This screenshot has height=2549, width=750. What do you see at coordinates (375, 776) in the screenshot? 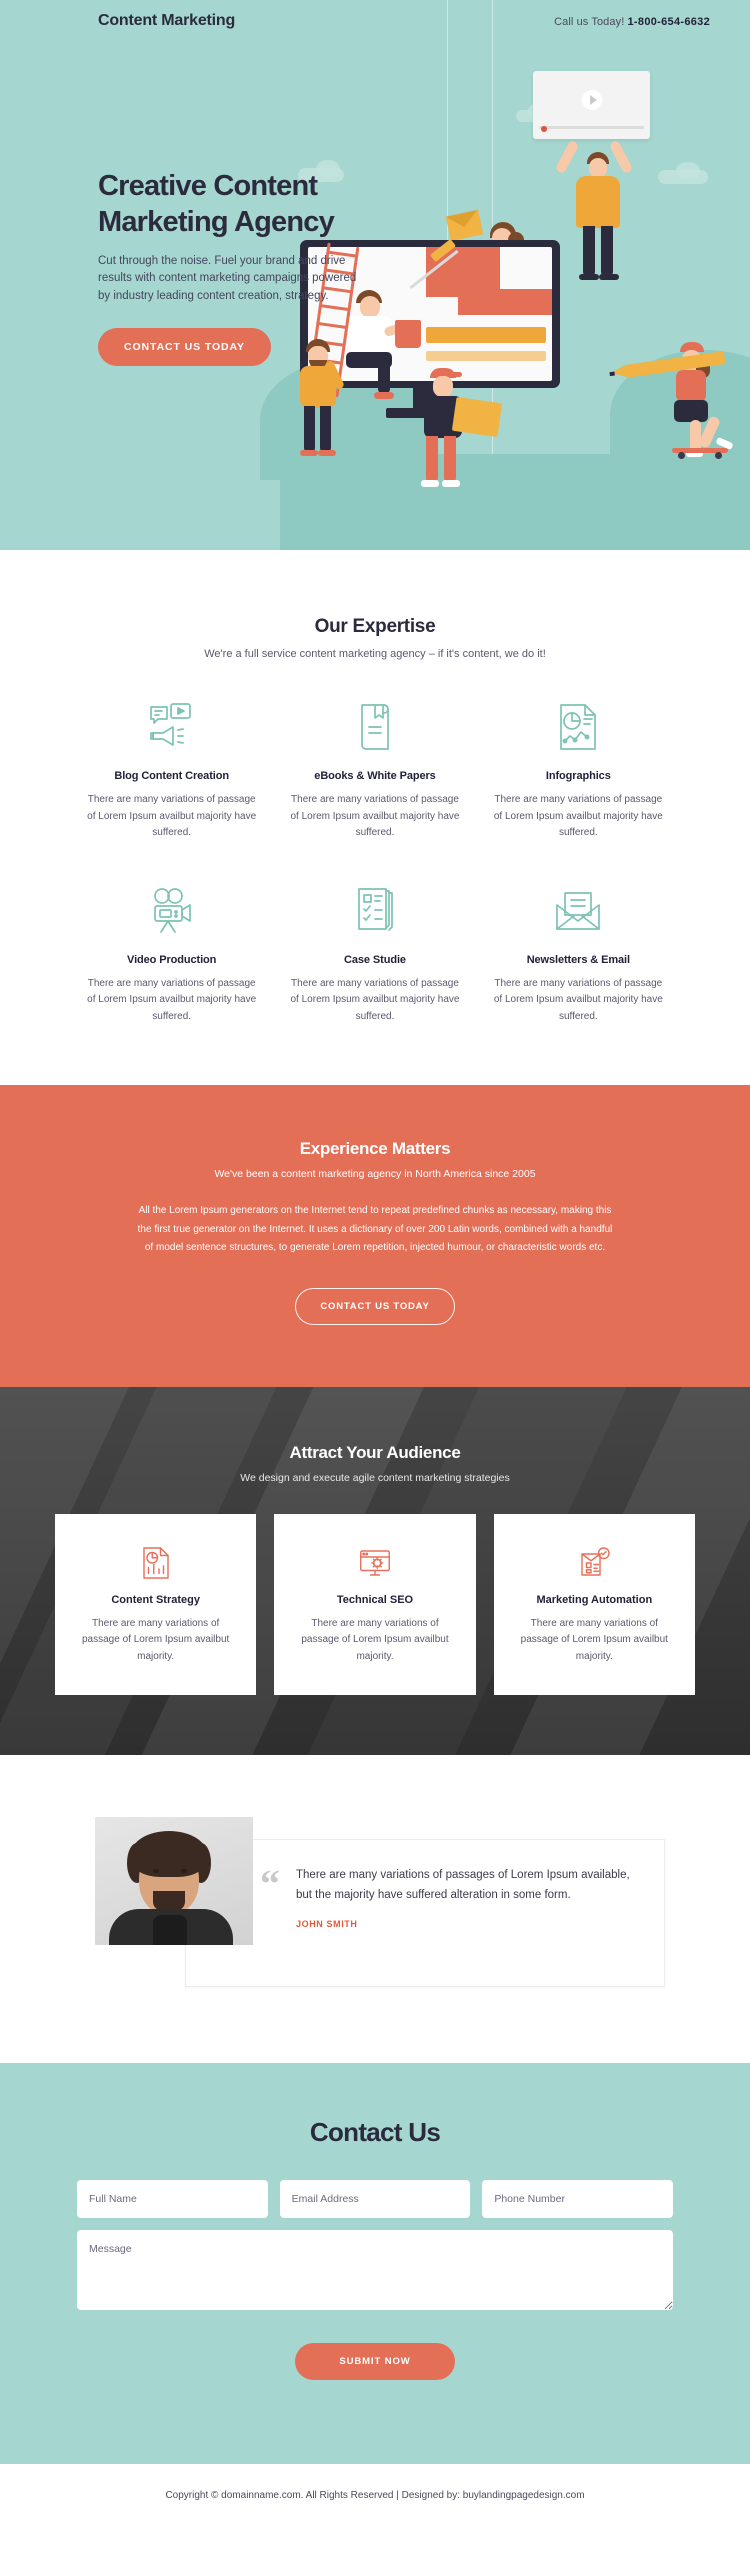
I see `expertise-item-title: eBooks & White Papers` at bounding box center [375, 776].